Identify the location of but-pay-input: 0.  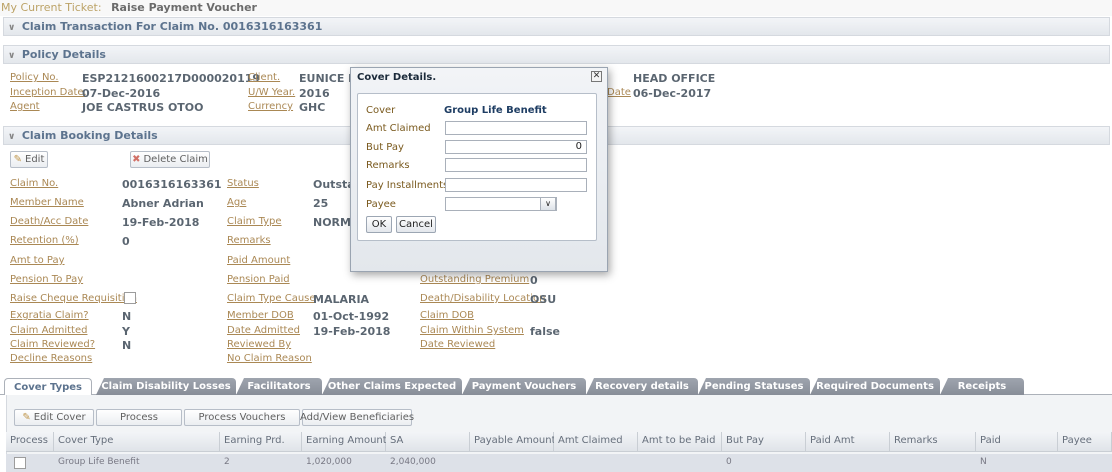
(516, 147).